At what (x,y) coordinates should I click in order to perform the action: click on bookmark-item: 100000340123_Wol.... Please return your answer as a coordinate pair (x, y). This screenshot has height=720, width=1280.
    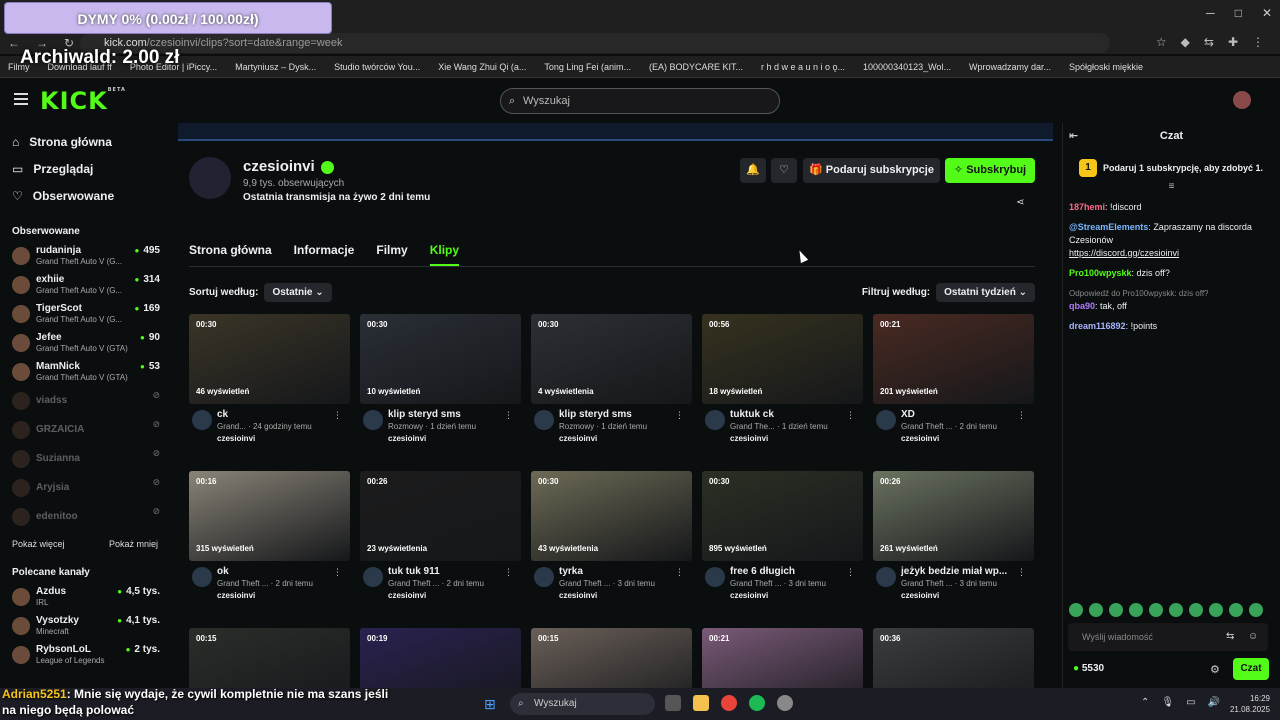
    Looking at the image, I should click on (907, 67).